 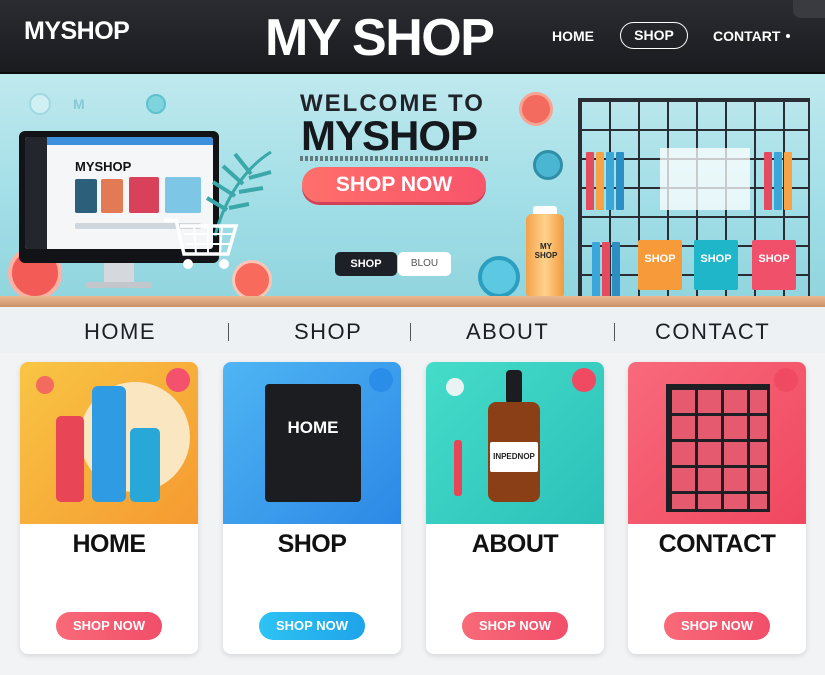 What do you see at coordinates (774, 265) in the screenshot?
I see `rack-box-shop-pink: SHOP` at bounding box center [774, 265].